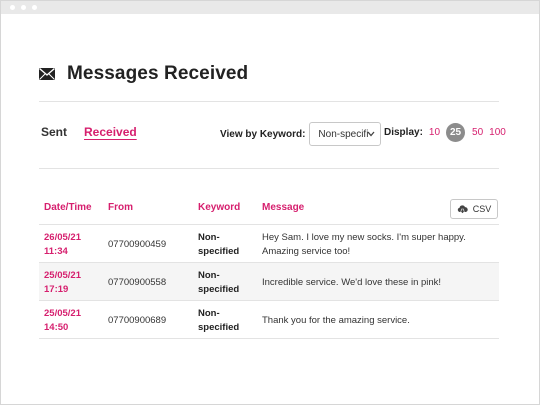 The width and height of the screenshot is (540, 405). I want to click on row-from: 07700900689, so click(137, 320).